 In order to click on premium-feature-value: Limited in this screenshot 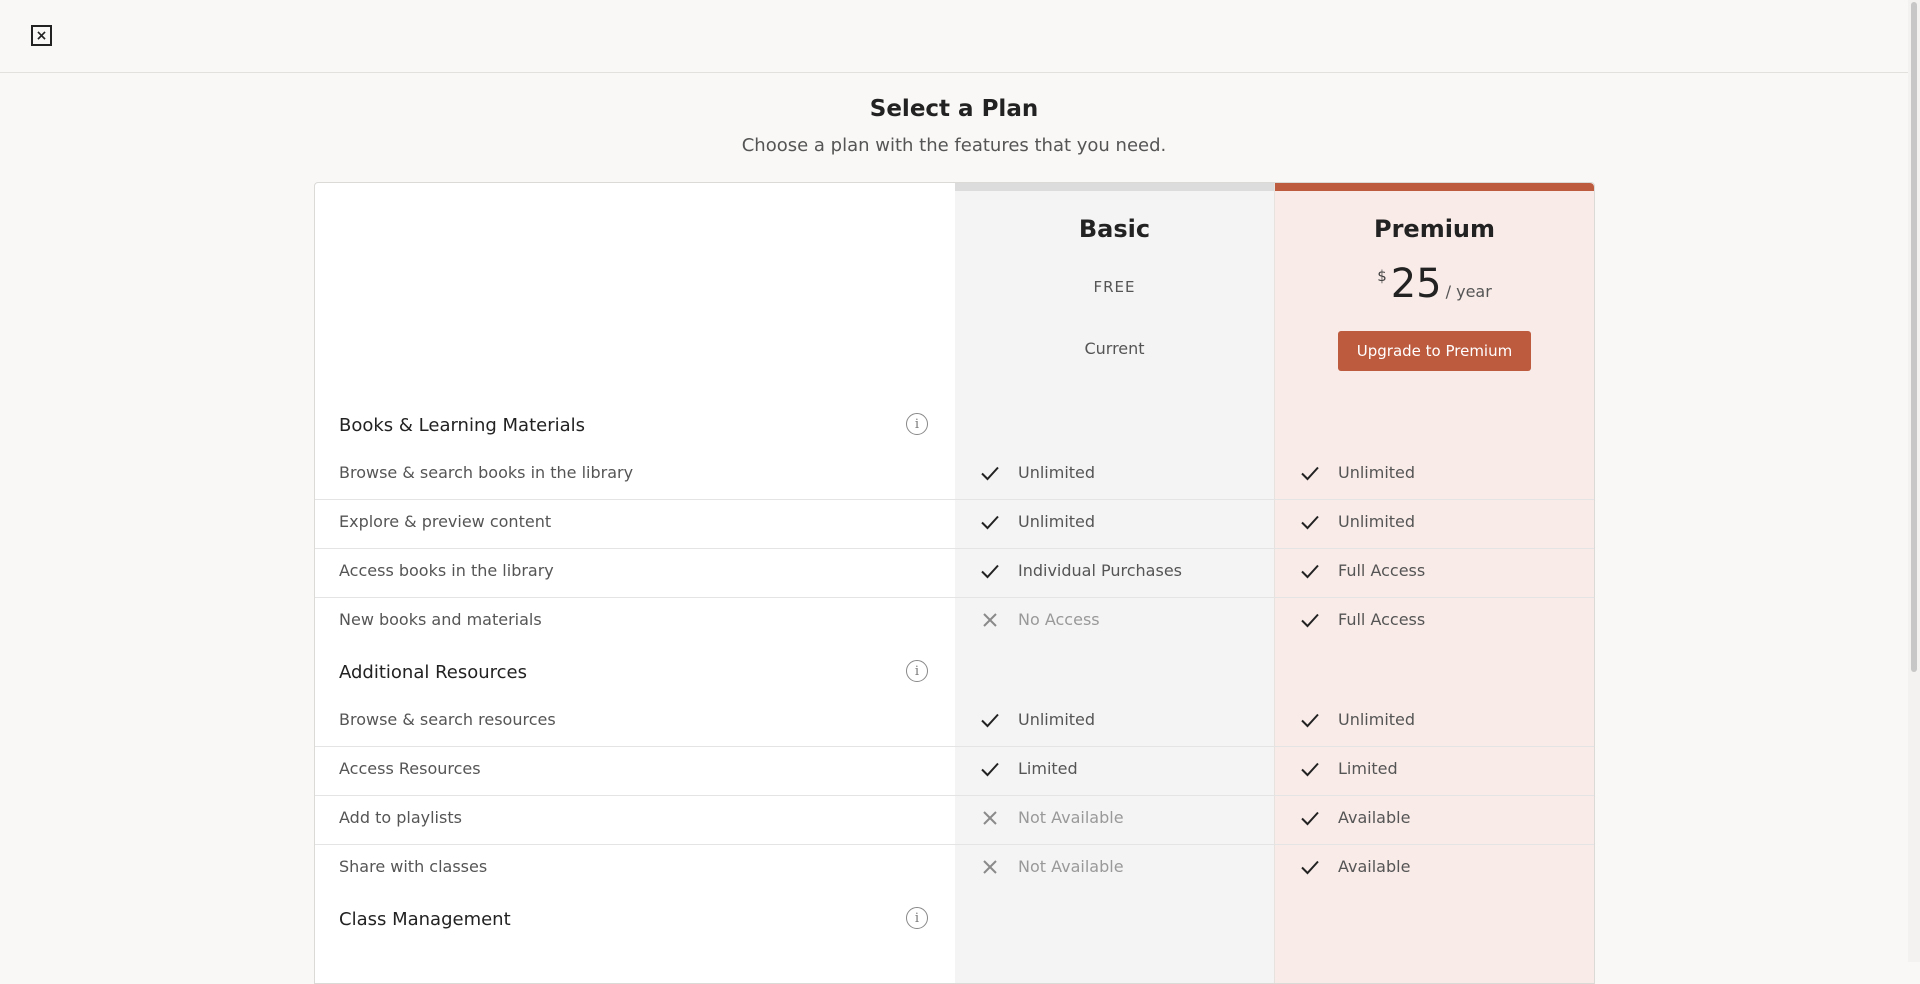, I will do `click(1368, 768)`.